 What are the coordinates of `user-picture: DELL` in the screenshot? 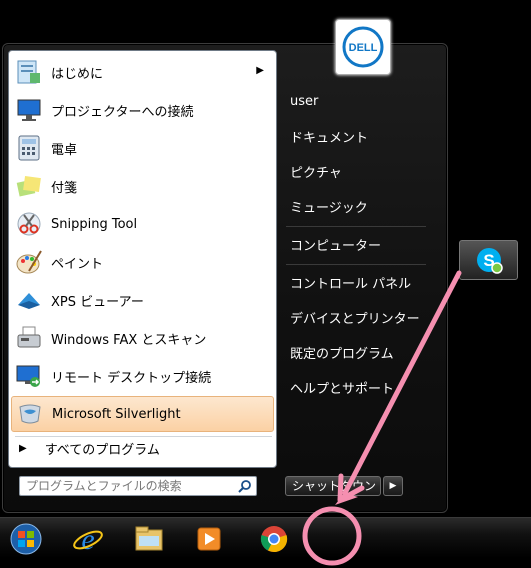 It's located at (363, 47).